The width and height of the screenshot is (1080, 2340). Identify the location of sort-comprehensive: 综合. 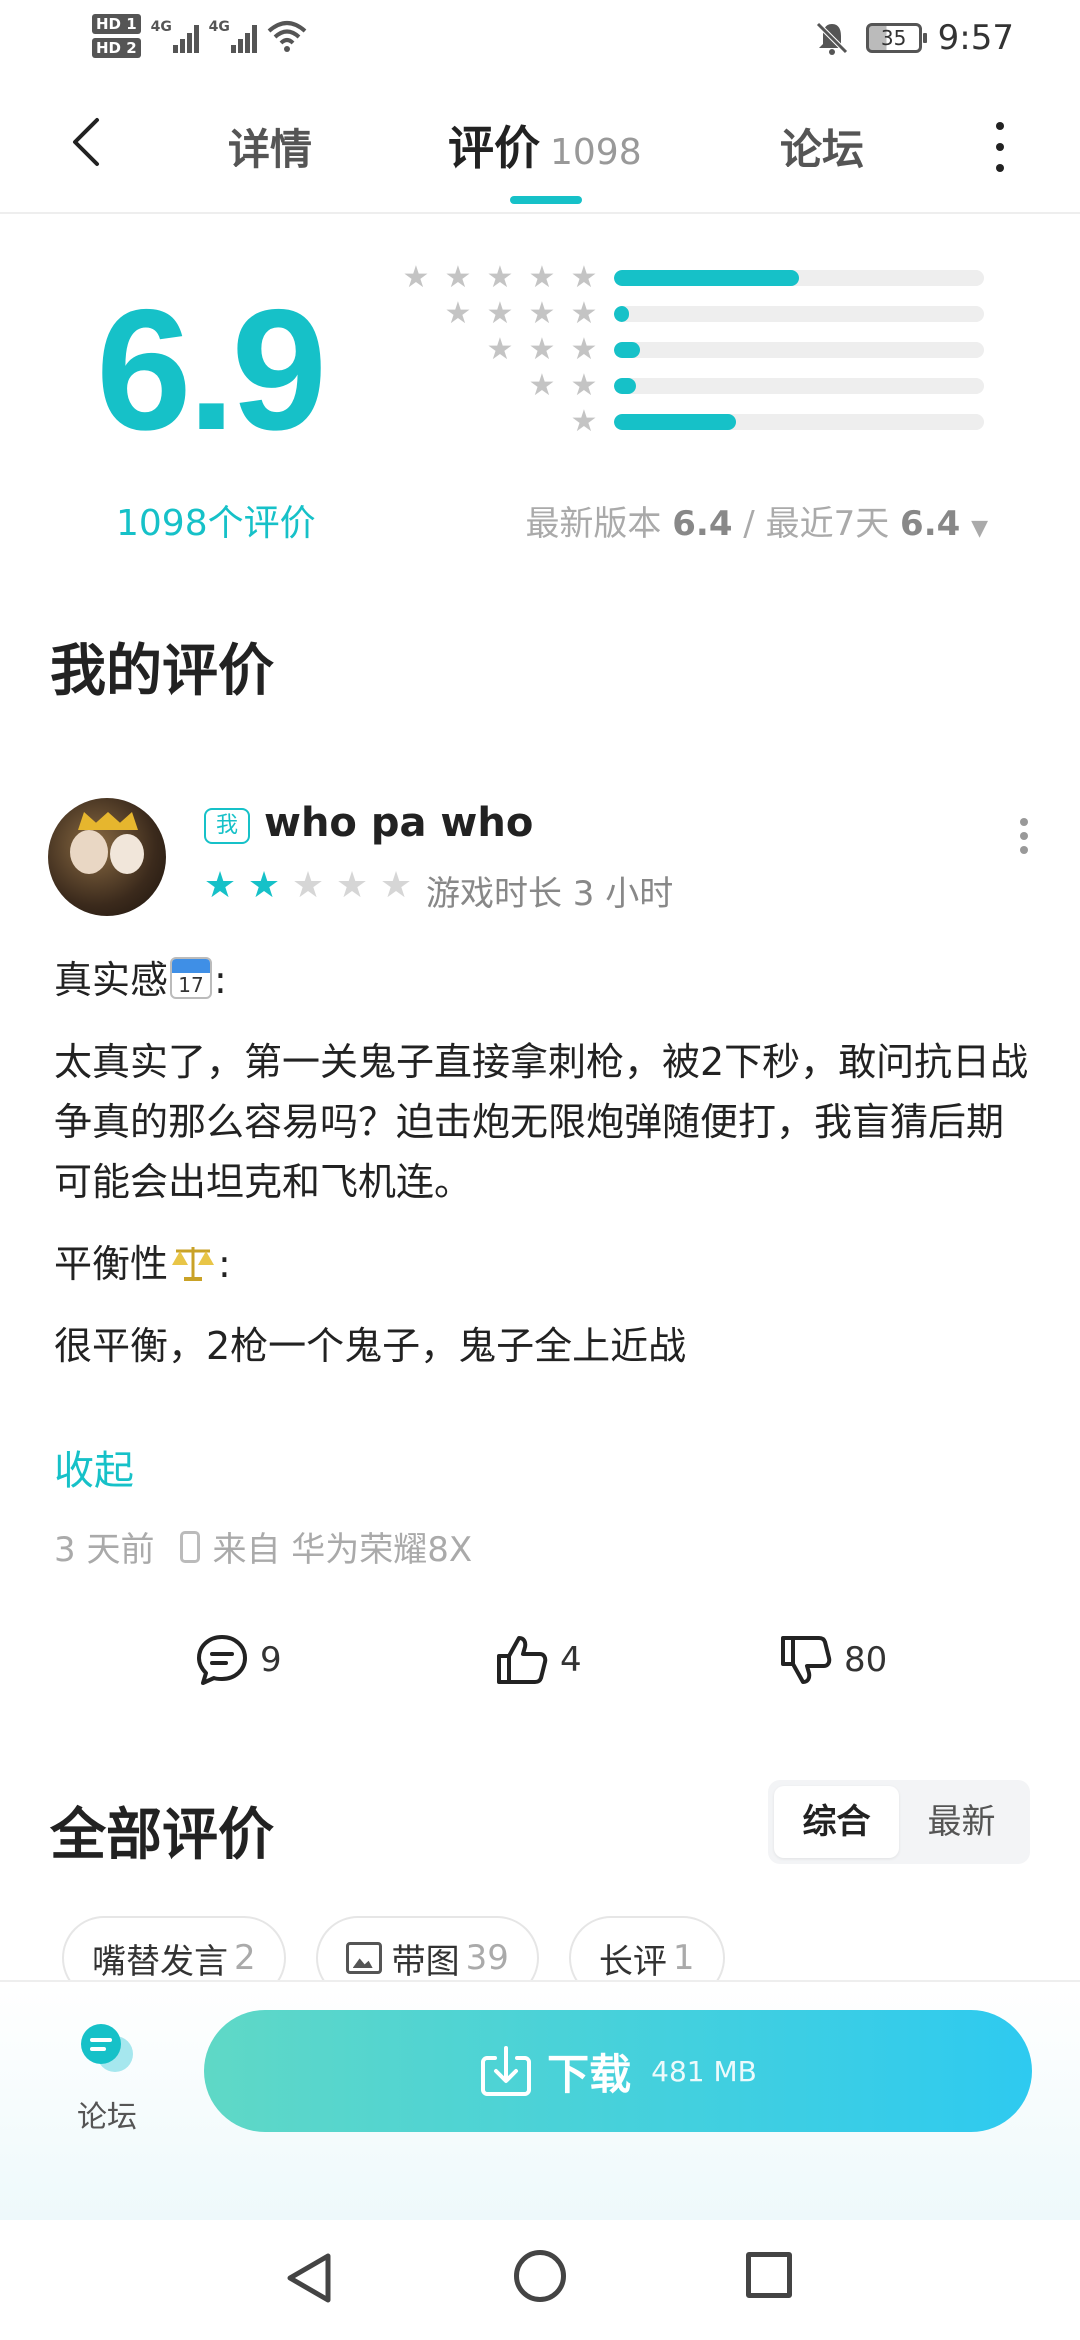
(836, 1822).